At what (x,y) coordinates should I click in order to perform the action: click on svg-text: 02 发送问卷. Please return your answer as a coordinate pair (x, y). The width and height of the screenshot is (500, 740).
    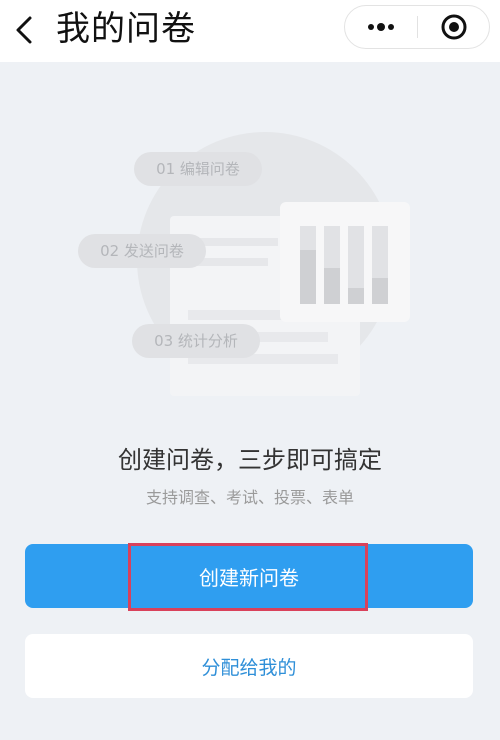
    Looking at the image, I should click on (142, 251).